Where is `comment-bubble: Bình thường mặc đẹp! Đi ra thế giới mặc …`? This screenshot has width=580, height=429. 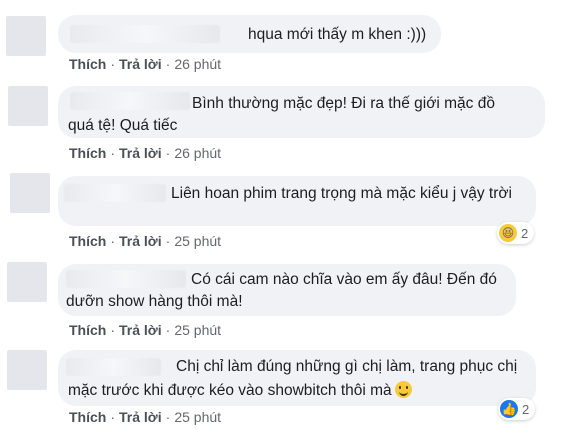 comment-bubble: Bình thường mặc đẹp! Đi ra thế giới mặc … is located at coordinates (301, 112).